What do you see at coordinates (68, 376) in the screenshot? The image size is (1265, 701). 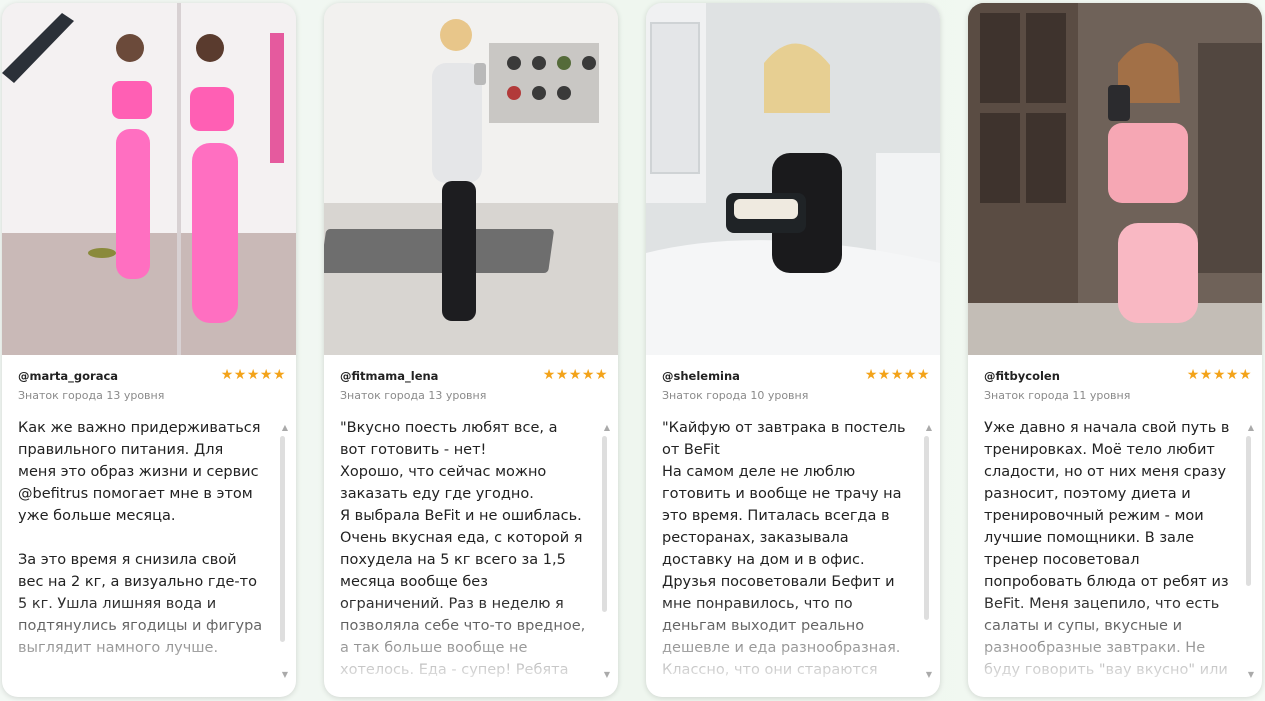 I see `author-handle: @marta_goraca` at bounding box center [68, 376].